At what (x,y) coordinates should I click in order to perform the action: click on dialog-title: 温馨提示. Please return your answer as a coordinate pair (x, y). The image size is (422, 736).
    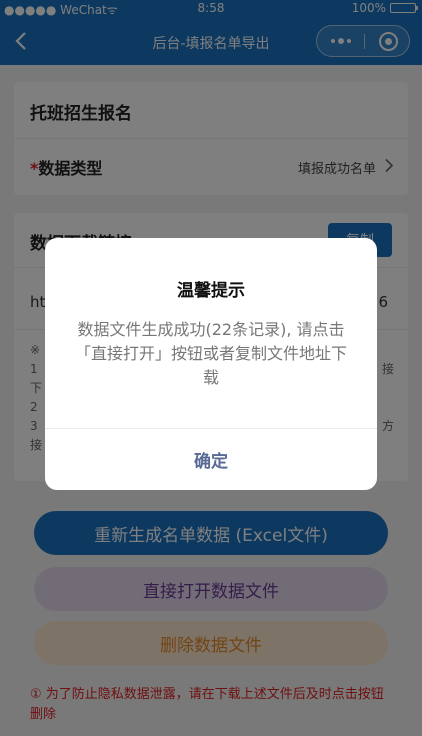
    Looking at the image, I should click on (211, 291).